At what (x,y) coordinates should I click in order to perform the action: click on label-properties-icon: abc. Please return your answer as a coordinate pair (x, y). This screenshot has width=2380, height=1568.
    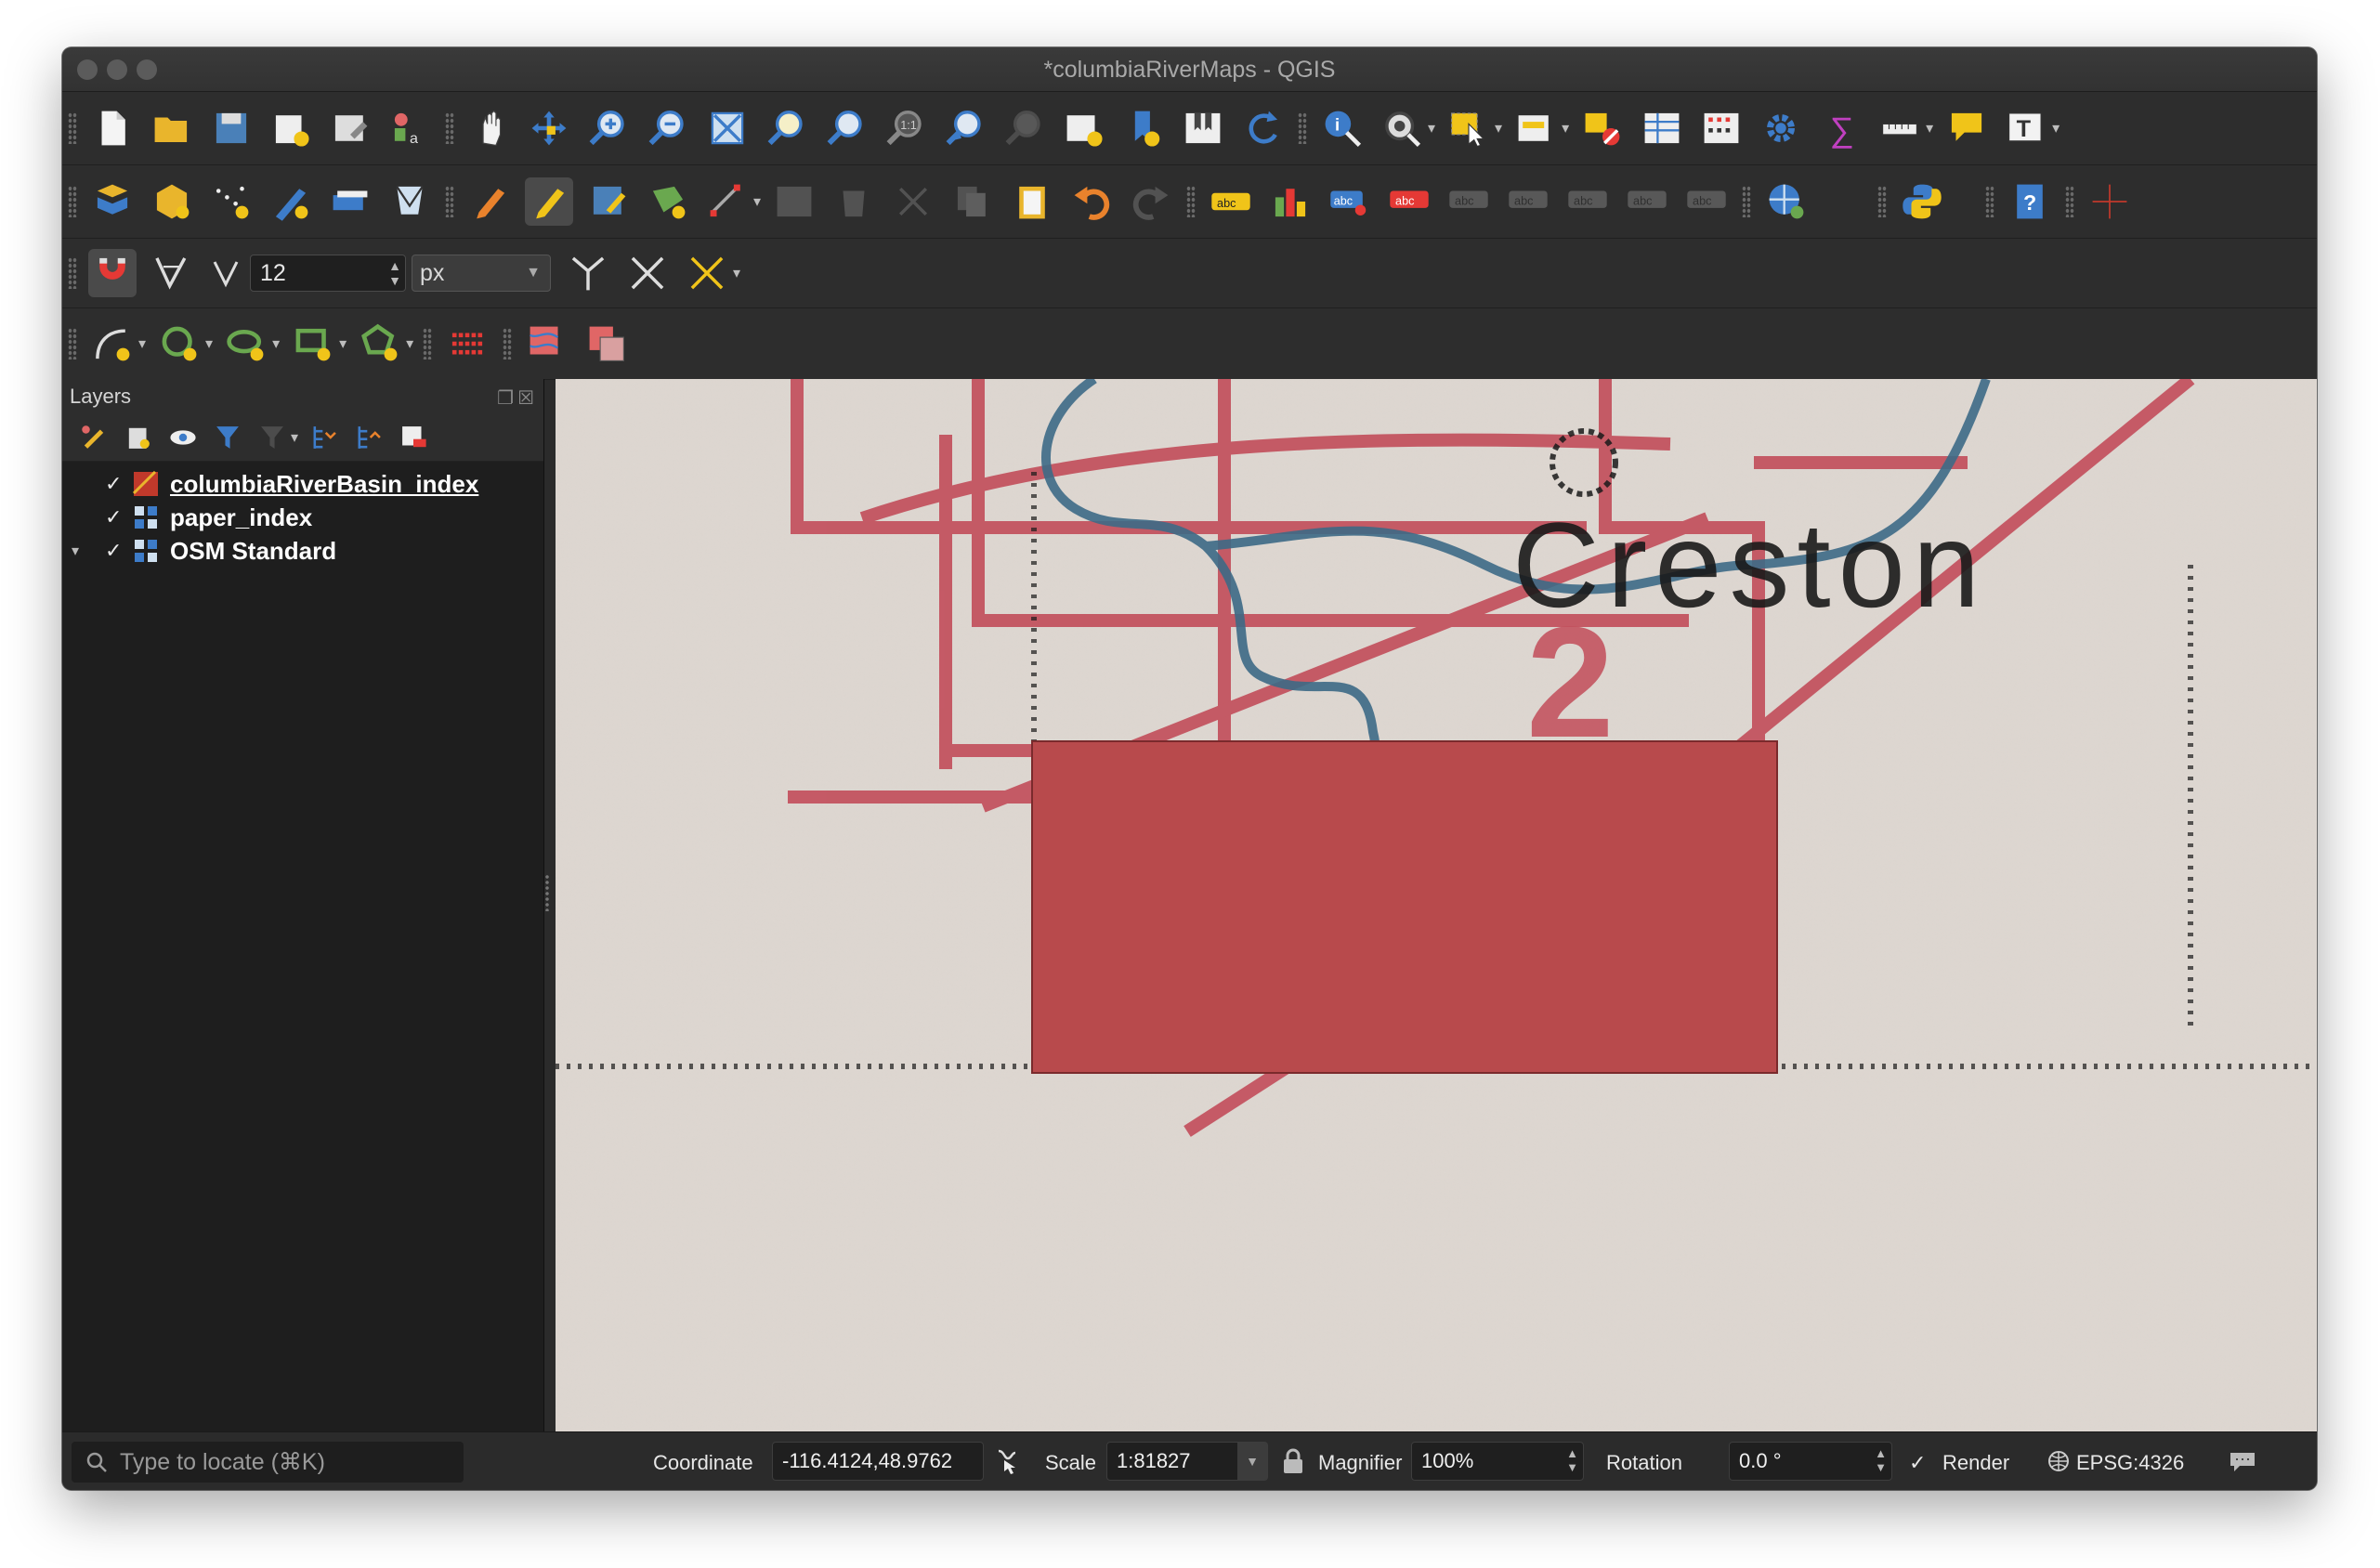
    Looking at the image, I should click on (1706, 201).